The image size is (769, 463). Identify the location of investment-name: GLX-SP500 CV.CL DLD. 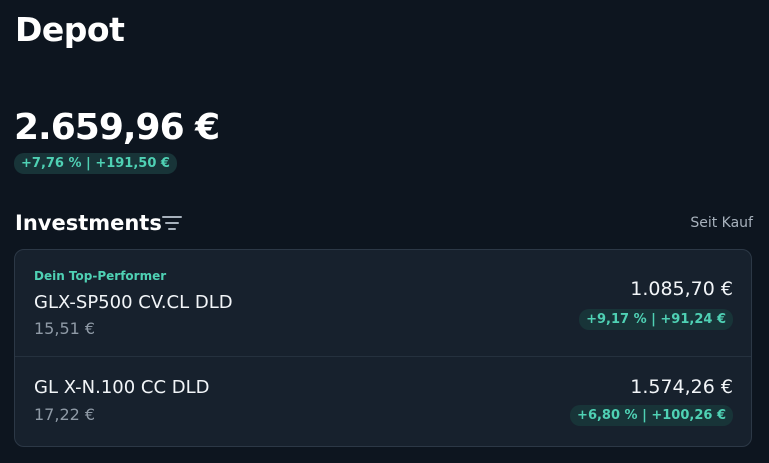
(133, 302).